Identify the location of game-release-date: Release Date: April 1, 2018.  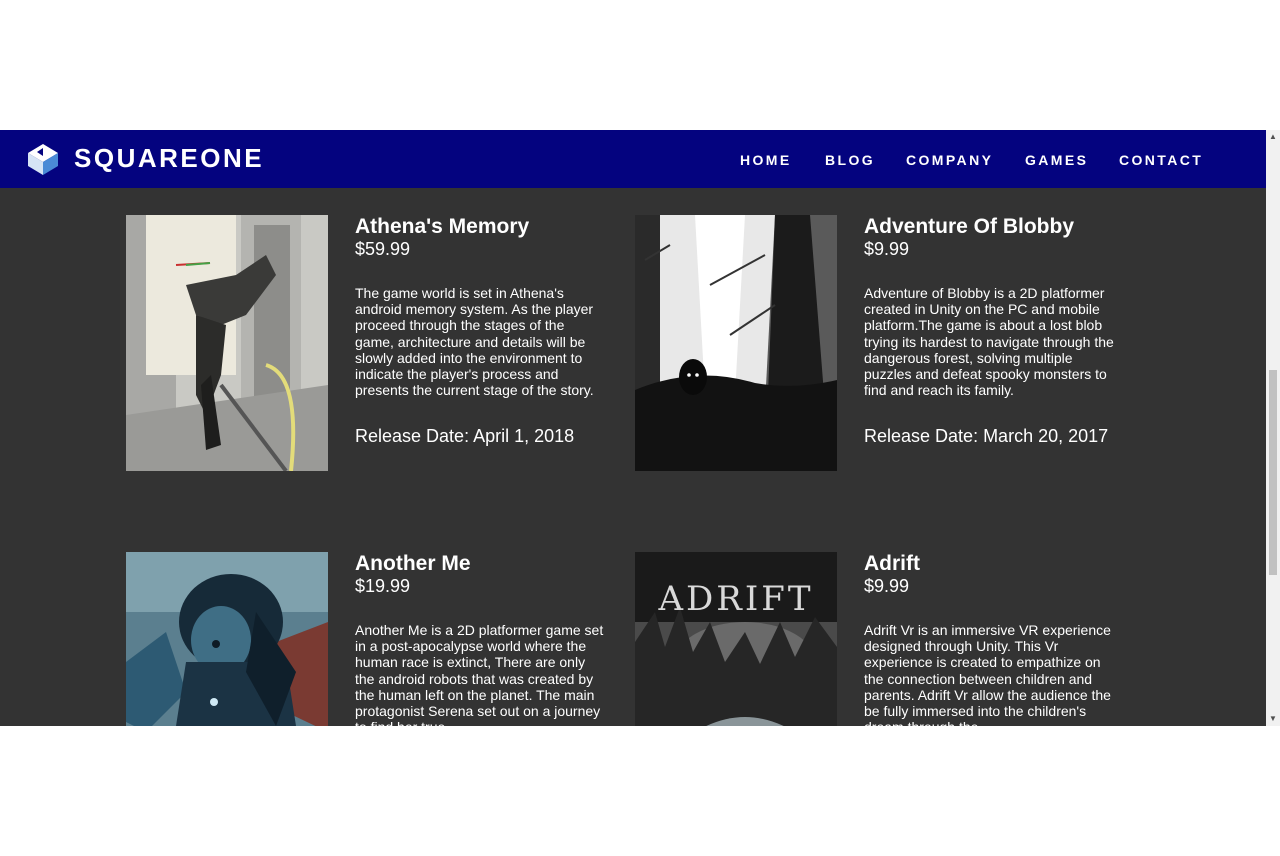
(465, 436).